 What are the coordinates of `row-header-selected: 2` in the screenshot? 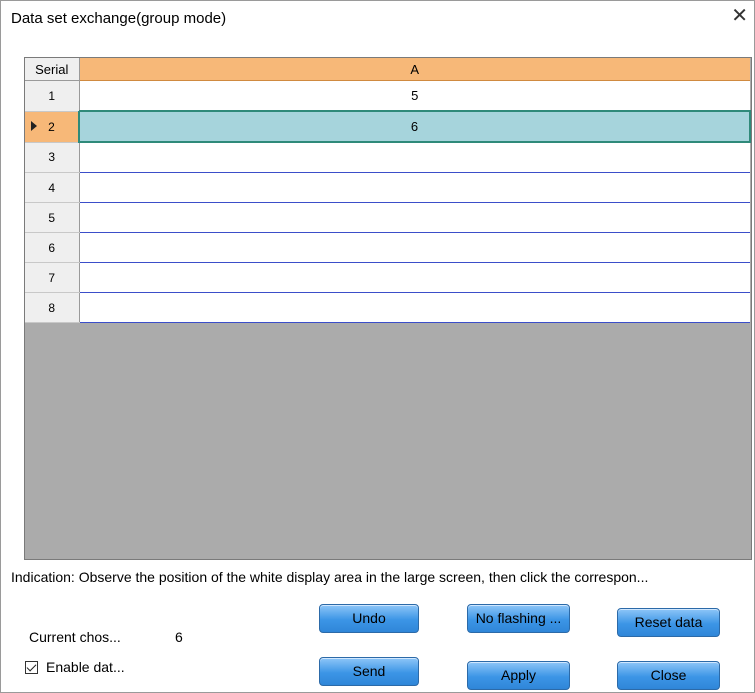 It's located at (52, 127).